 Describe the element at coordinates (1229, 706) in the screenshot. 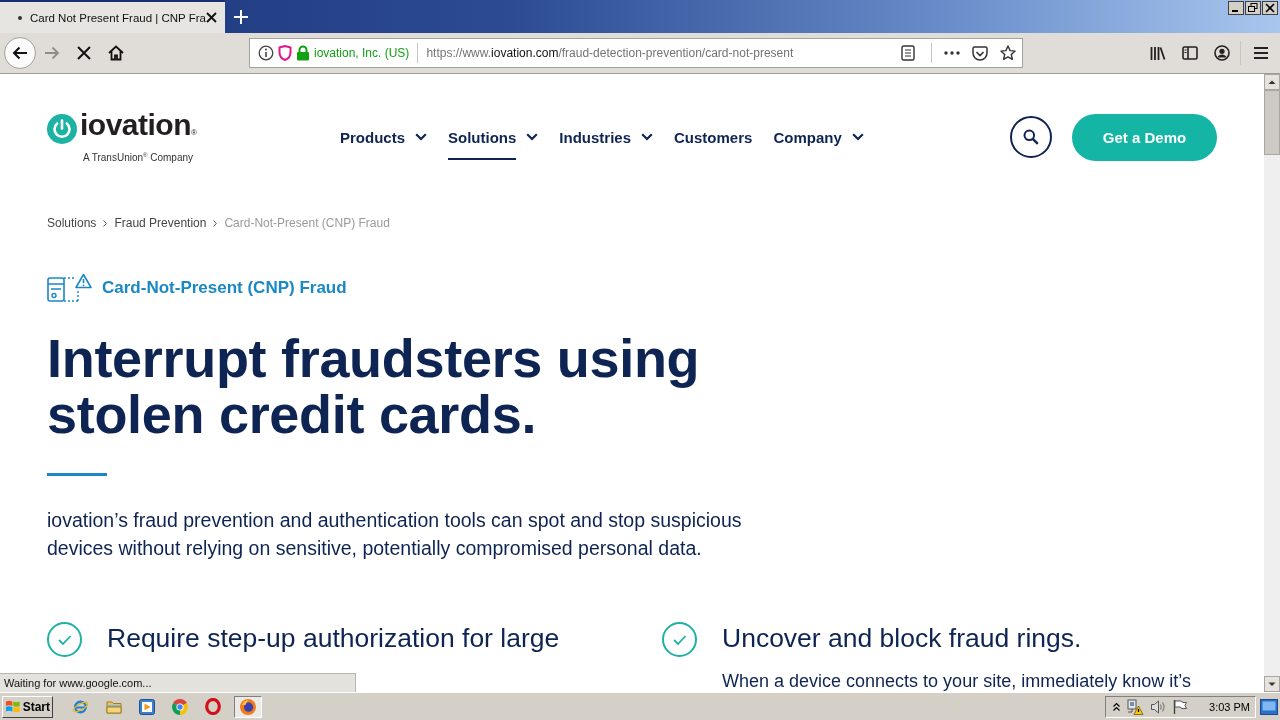

I see `clock-text: 3:03 PM` at that location.